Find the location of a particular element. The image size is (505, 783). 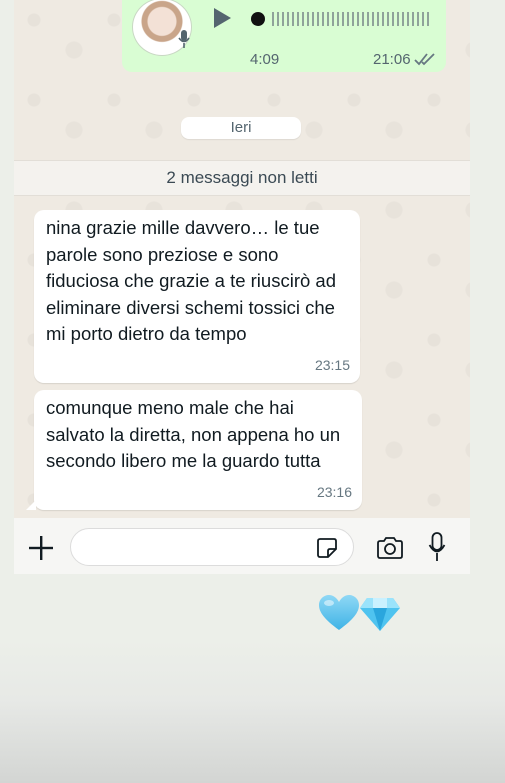

voice-duration: 4:09 is located at coordinates (265, 59).